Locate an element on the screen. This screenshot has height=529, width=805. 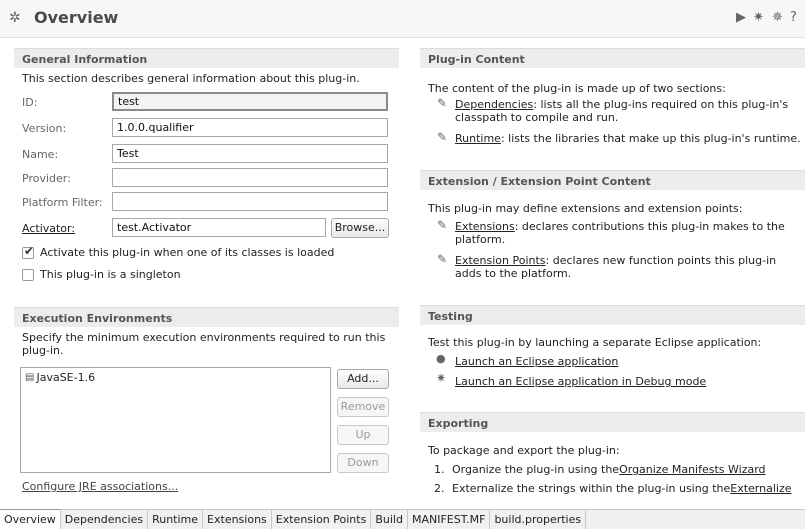
provider-field is located at coordinates (250, 177).